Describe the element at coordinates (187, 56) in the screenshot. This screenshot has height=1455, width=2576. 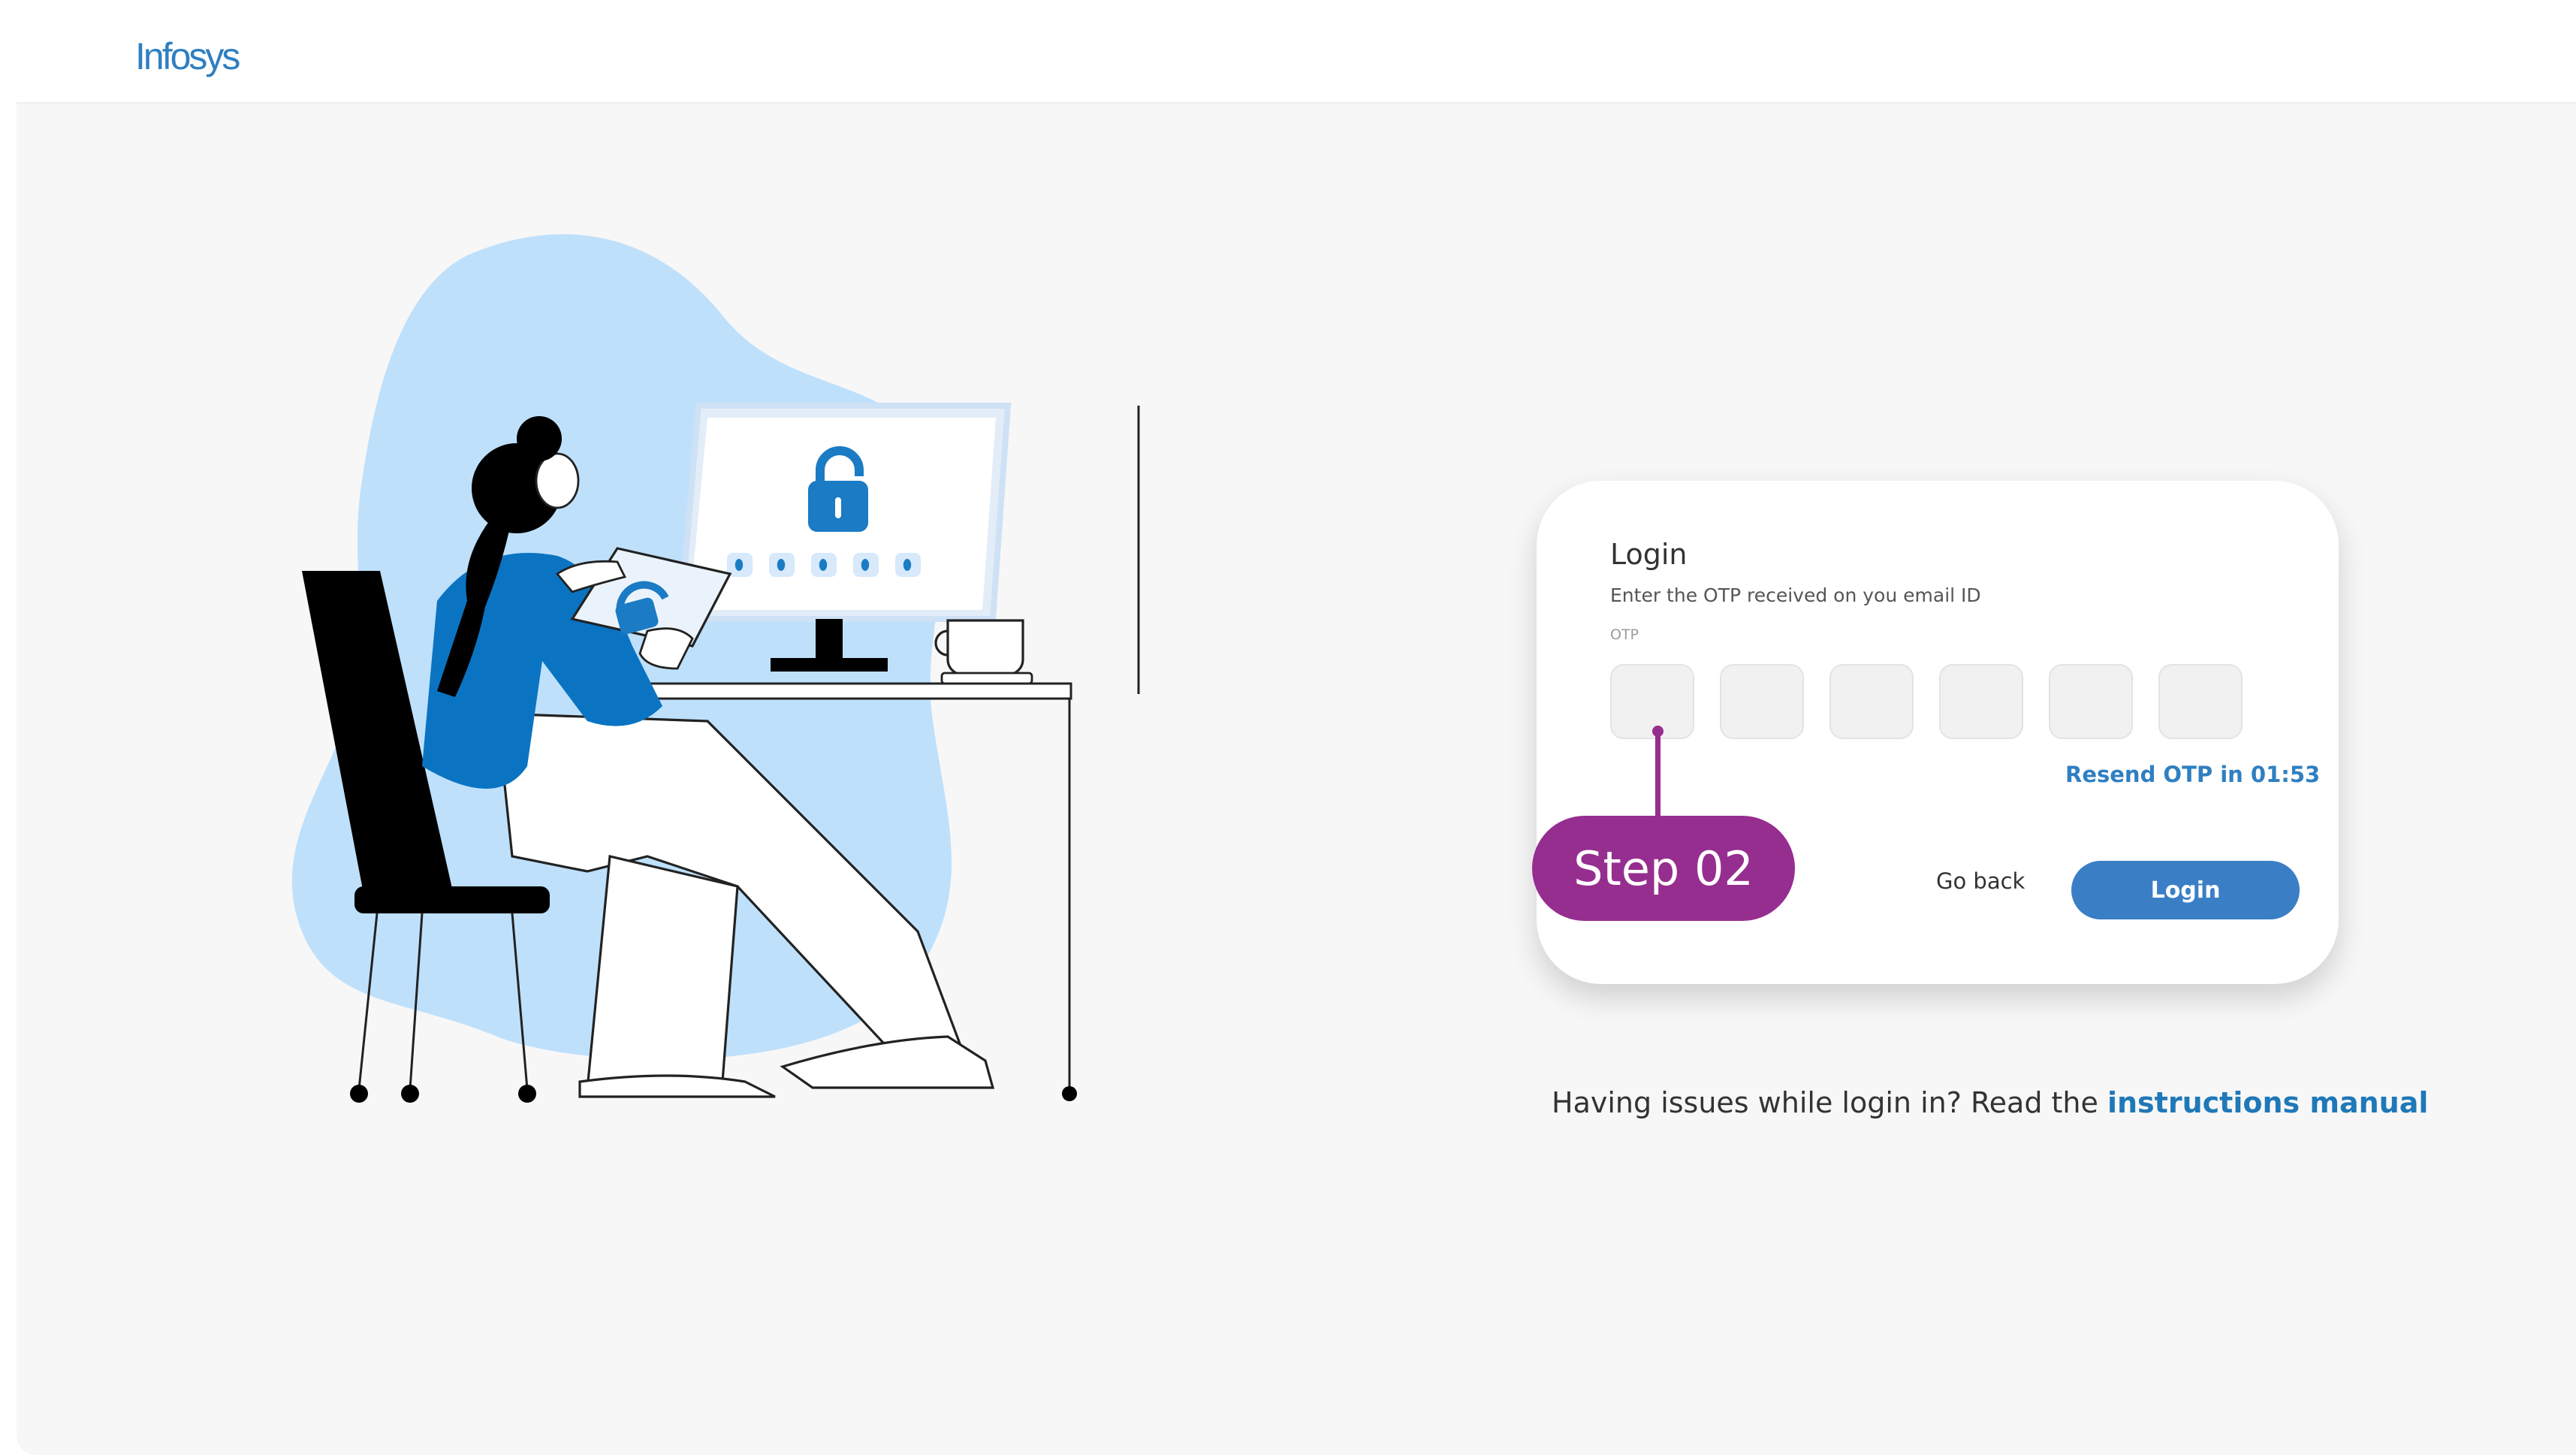
I see `infosys-logo: Infosys` at that location.